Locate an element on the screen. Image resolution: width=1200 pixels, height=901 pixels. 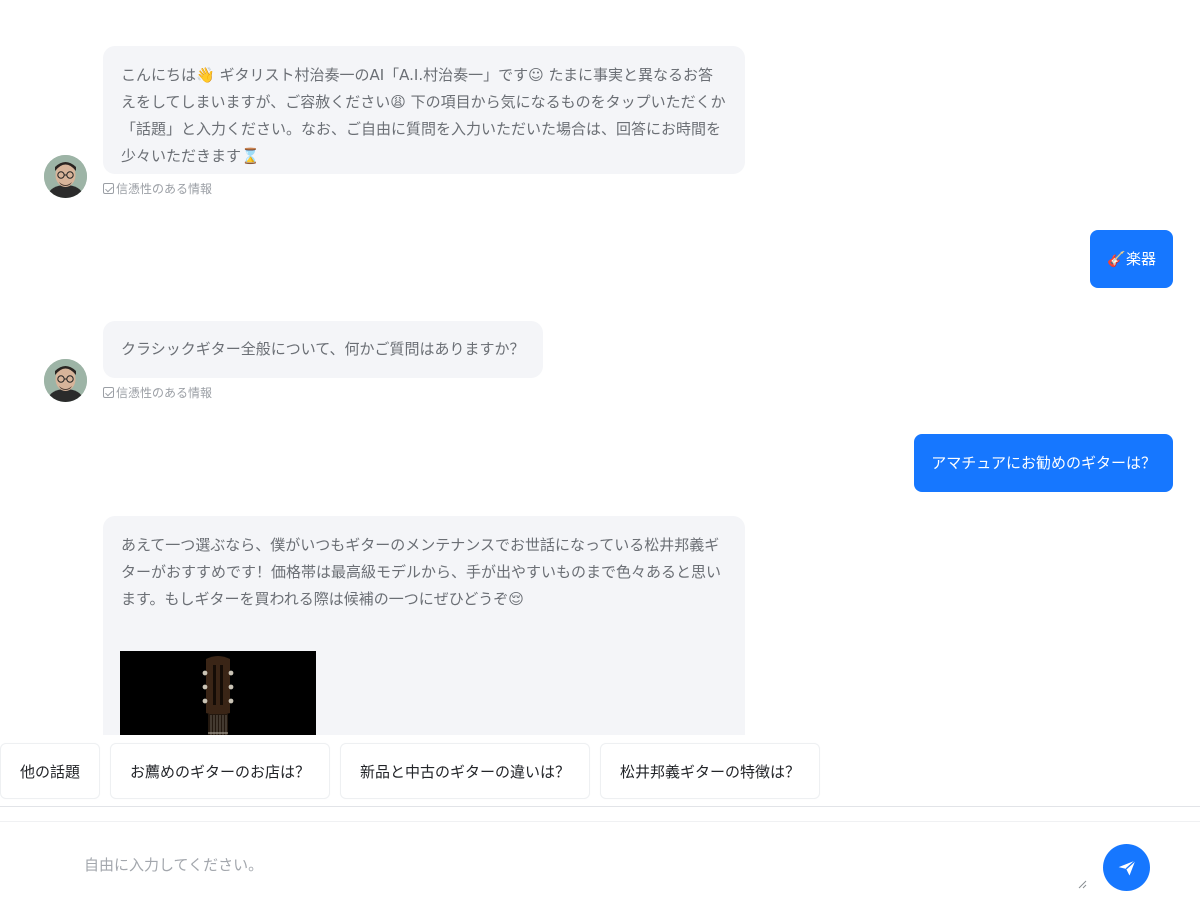
user-message: アマチュアにお勧めのギターは？ is located at coordinates (1043, 463).